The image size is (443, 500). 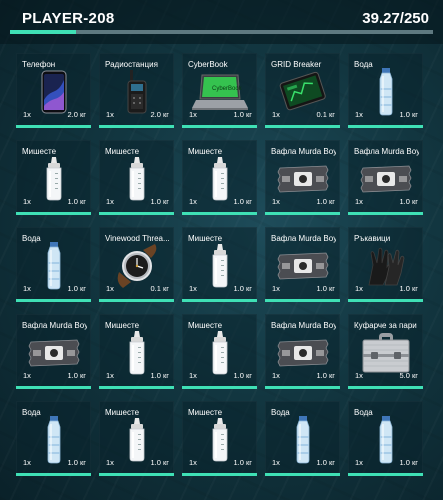 I want to click on briefcase-icon, so click(x=385, y=353).